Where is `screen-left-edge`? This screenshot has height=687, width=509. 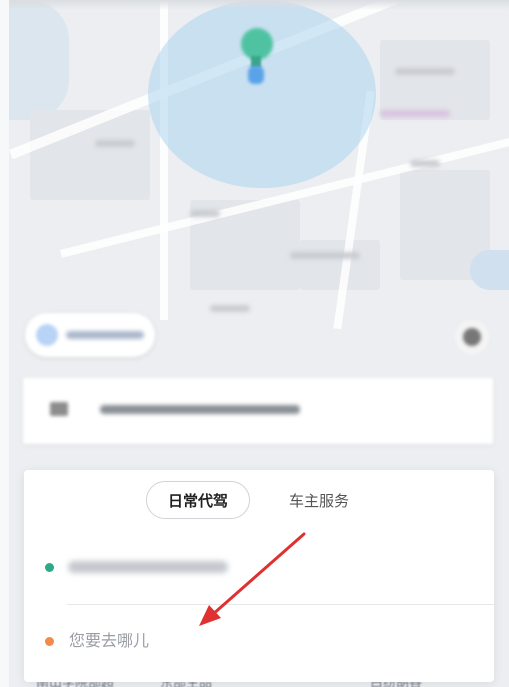
screen-left-edge is located at coordinates (4, 343).